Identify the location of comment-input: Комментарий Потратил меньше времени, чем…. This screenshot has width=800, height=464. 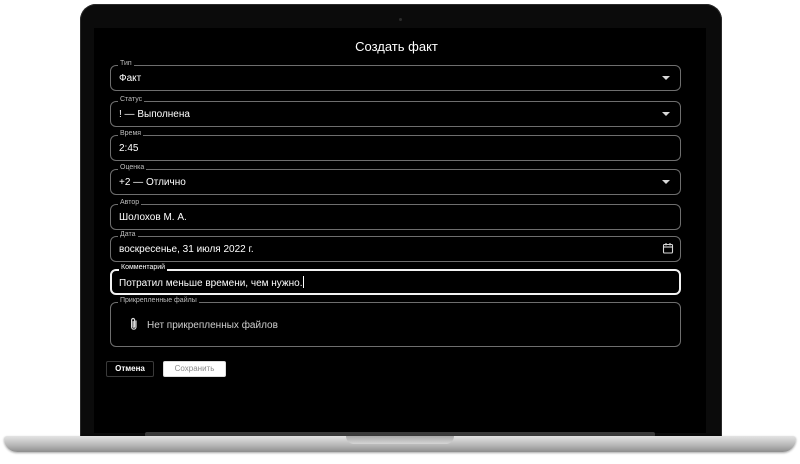
(395, 279).